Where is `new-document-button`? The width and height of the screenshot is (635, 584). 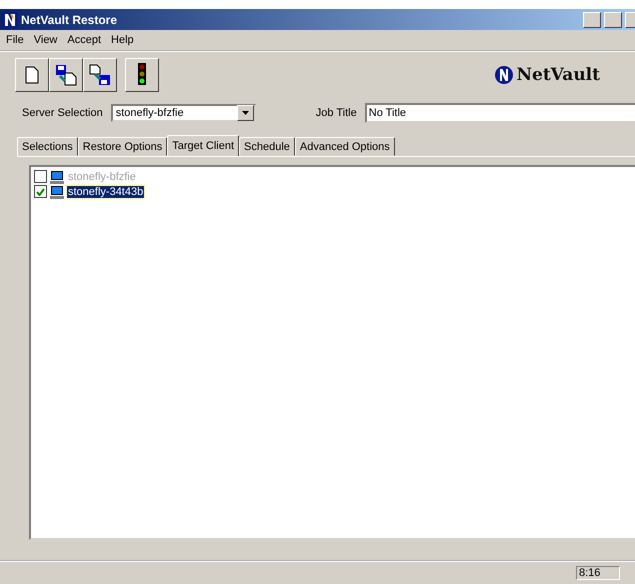
new-document-button is located at coordinates (32, 75).